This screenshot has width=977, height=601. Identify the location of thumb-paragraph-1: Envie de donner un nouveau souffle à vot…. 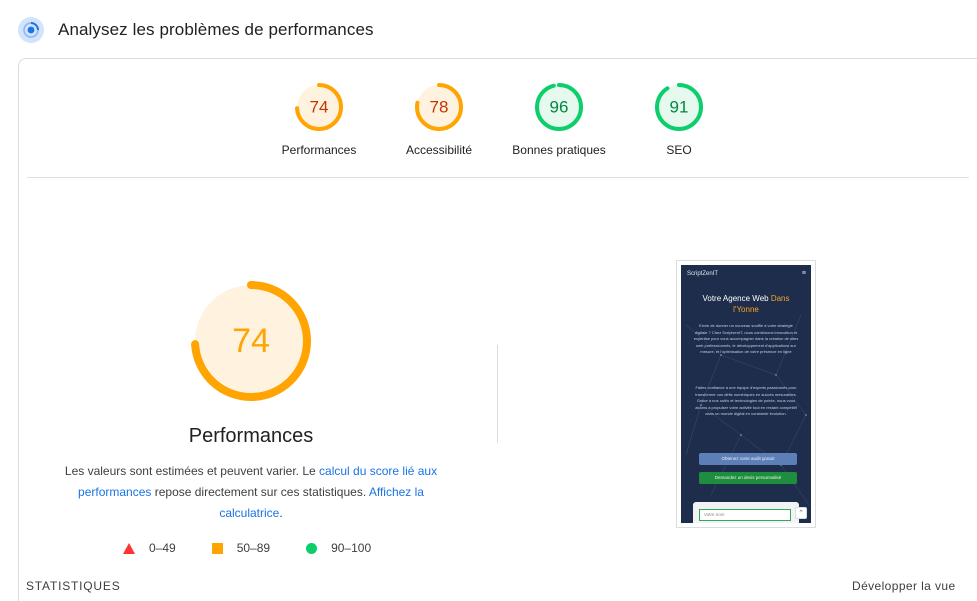
(746, 338).